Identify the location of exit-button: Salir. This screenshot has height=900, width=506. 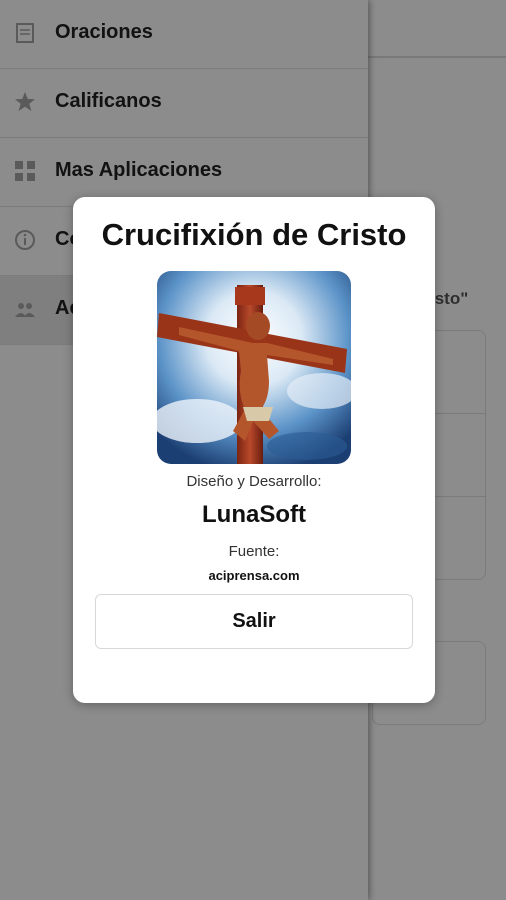
(254, 621).